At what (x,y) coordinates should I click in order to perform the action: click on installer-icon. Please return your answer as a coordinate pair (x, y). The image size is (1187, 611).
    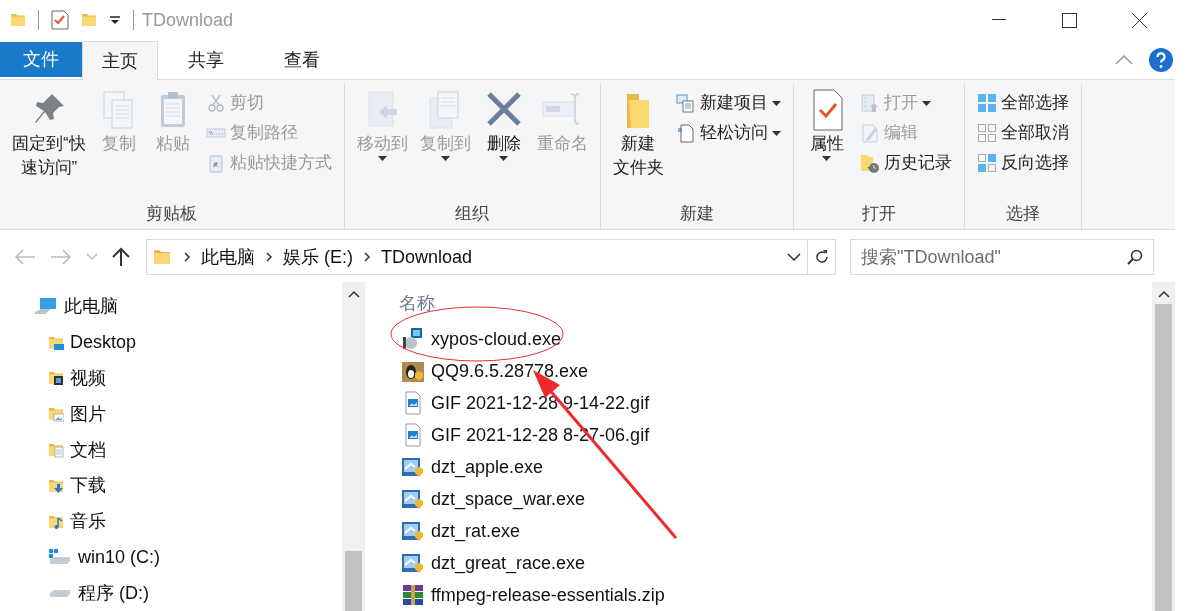
    Looking at the image, I should click on (413, 339).